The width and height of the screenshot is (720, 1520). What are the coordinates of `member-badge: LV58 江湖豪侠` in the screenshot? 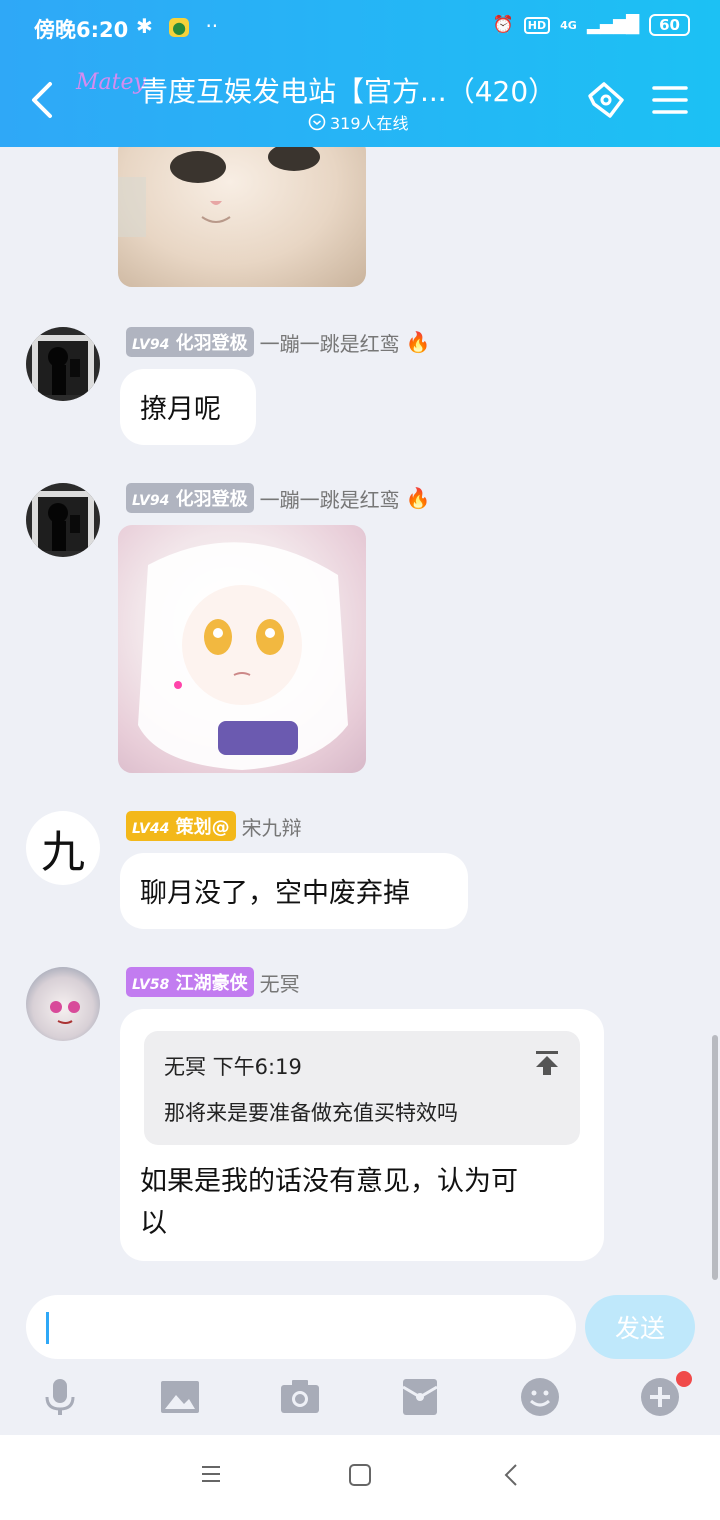 It's located at (190, 982).